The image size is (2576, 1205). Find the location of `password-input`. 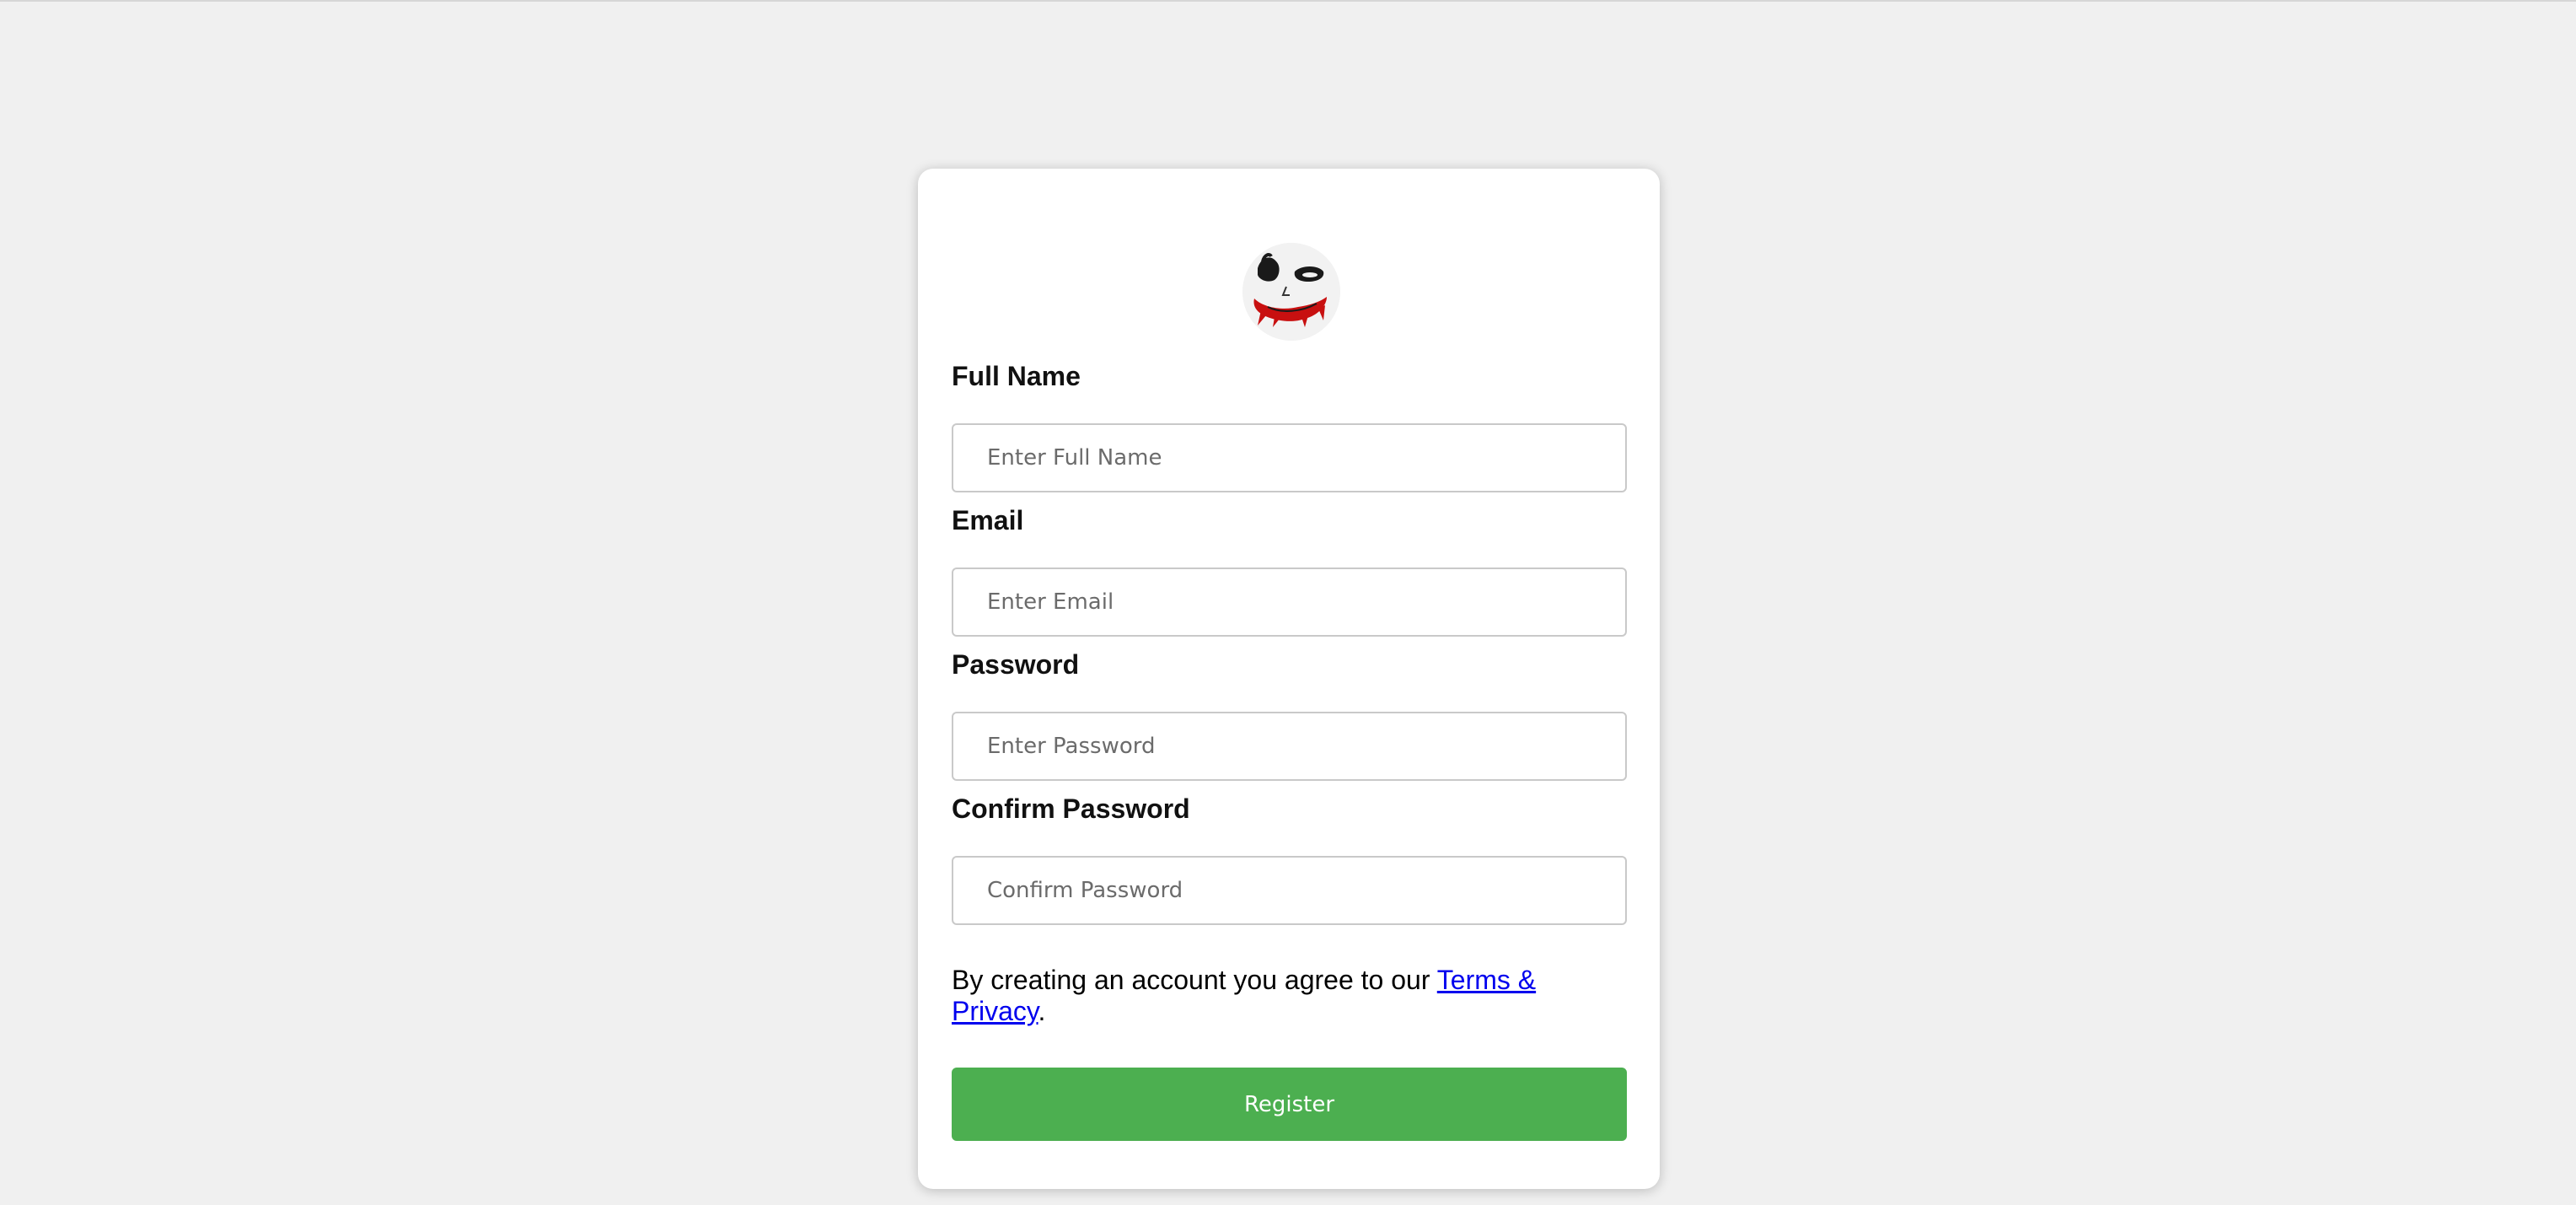

password-input is located at coordinates (1289, 746).